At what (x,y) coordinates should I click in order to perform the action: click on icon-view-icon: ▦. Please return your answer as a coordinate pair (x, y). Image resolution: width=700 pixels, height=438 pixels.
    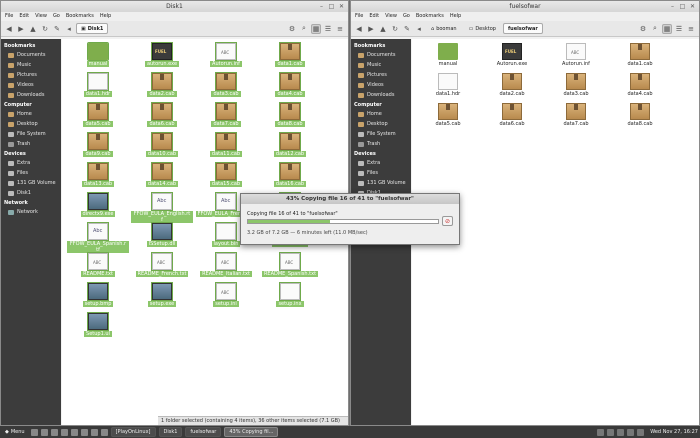
    Looking at the image, I should click on (667, 28).